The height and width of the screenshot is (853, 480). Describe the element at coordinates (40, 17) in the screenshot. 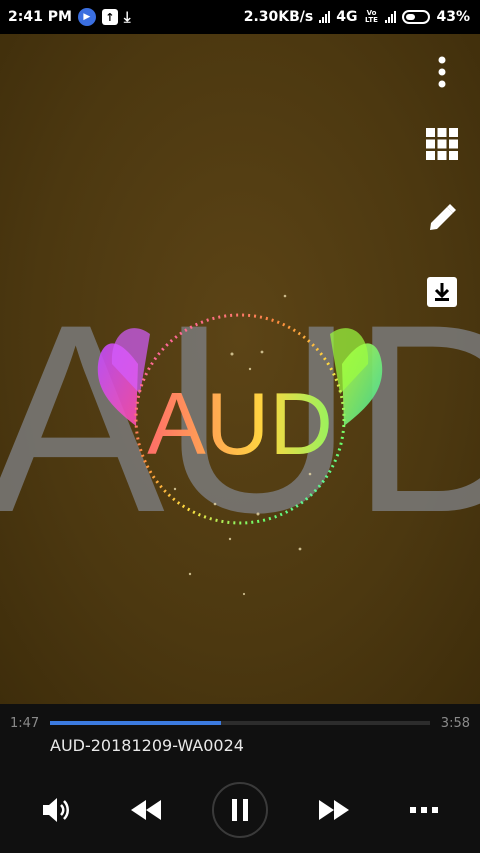

I see `status-time: 2:41 PM` at that location.